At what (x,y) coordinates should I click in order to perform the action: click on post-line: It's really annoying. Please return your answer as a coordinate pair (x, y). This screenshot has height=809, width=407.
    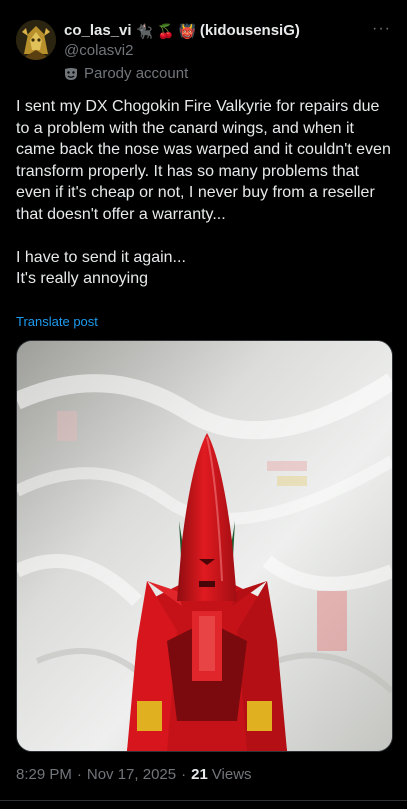
    Looking at the image, I should click on (82, 278).